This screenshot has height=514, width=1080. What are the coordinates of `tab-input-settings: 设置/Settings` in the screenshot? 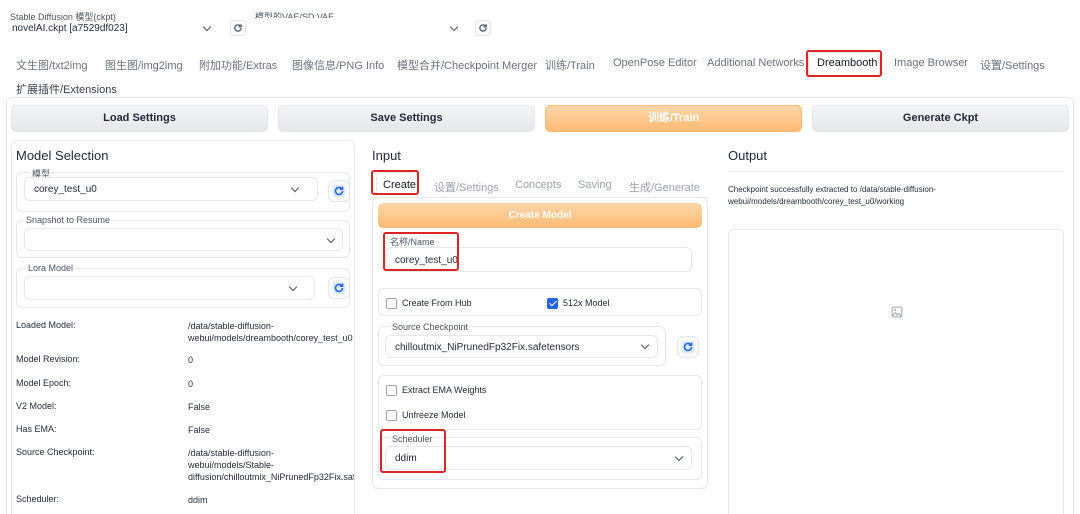 It's located at (466, 187).